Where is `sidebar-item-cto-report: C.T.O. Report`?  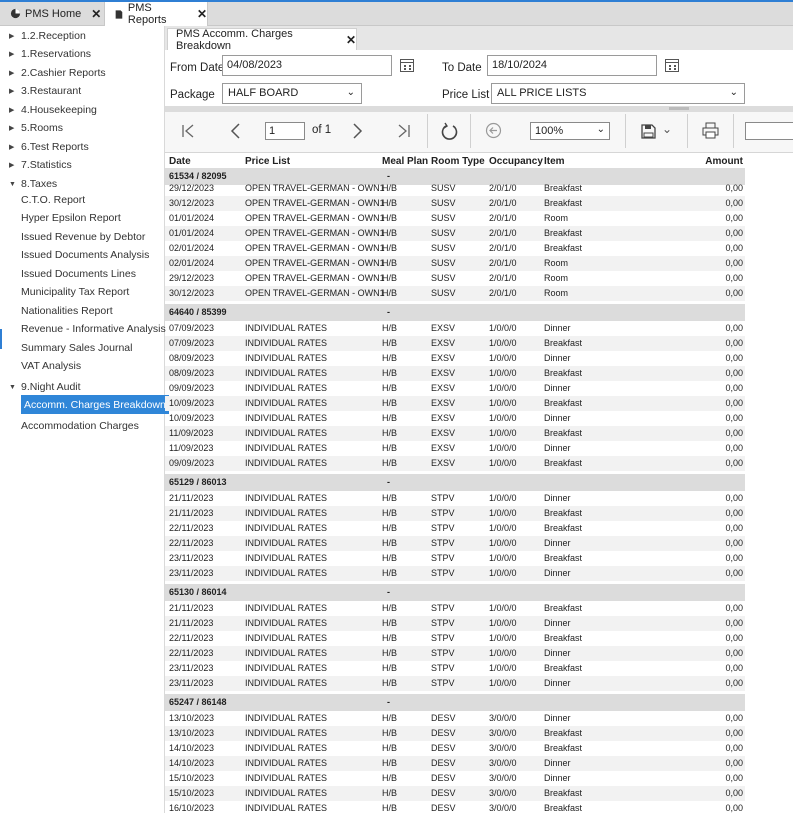 sidebar-item-cto-report: C.T.O. Report is located at coordinates (53, 200).